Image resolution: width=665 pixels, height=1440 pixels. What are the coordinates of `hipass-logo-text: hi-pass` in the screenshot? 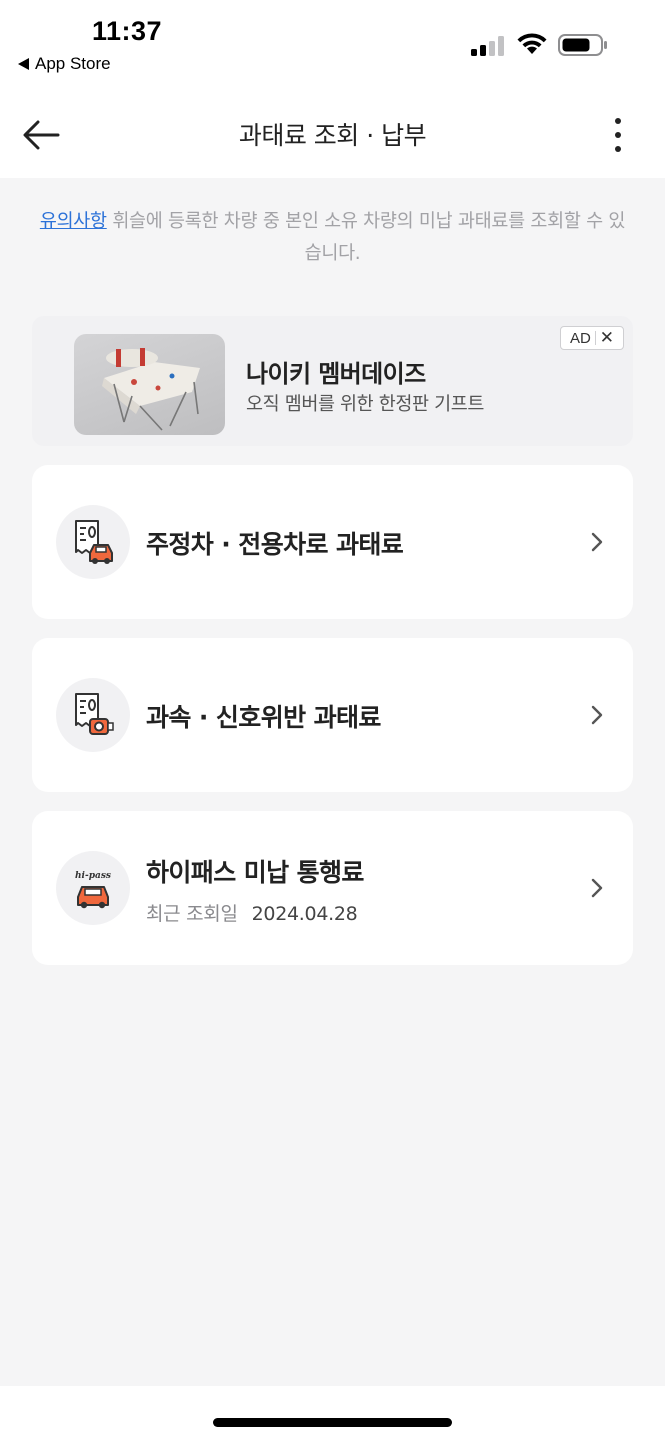 It's located at (93, 876).